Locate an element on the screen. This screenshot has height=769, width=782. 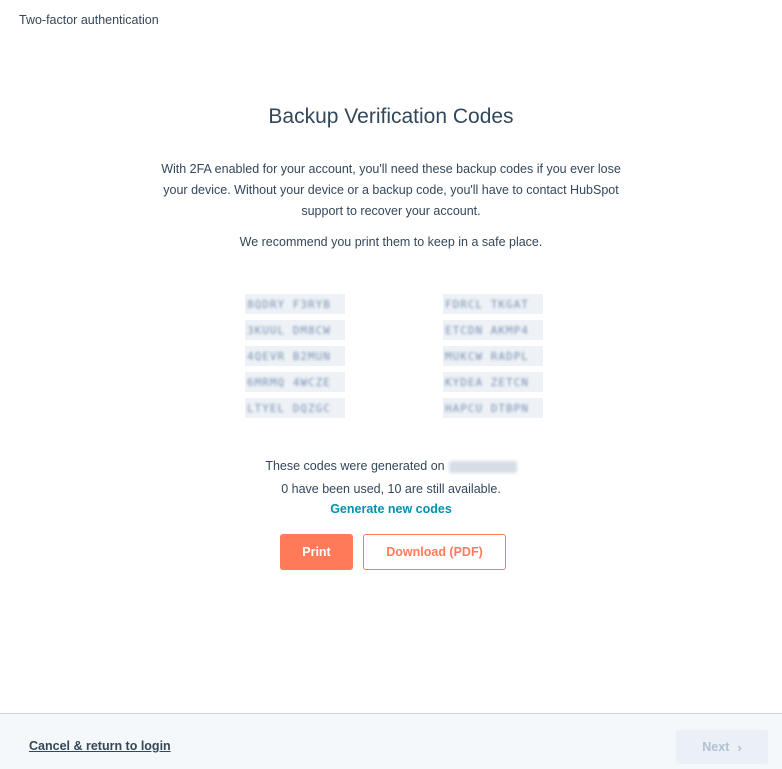
backup-code: HAPCU DTBPN is located at coordinates (493, 408).